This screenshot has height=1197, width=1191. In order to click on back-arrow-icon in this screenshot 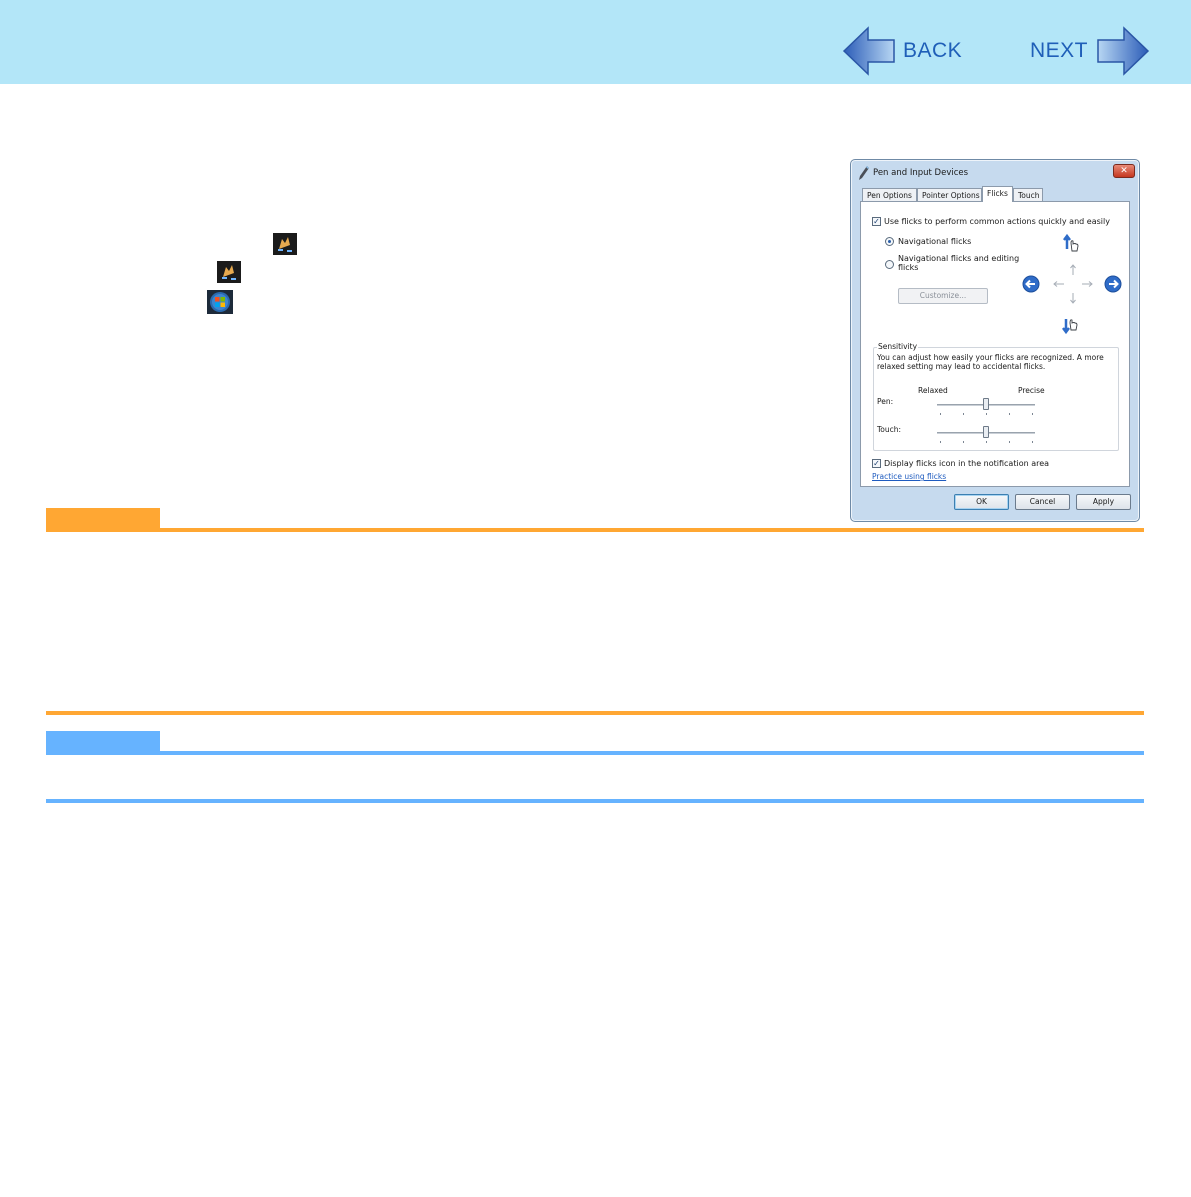, I will do `click(868, 51)`.